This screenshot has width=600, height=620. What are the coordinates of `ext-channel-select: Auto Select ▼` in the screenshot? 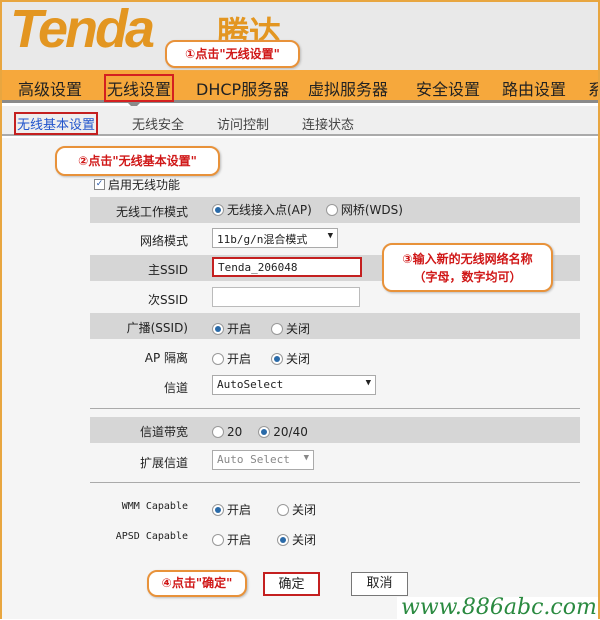 It's located at (263, 460).